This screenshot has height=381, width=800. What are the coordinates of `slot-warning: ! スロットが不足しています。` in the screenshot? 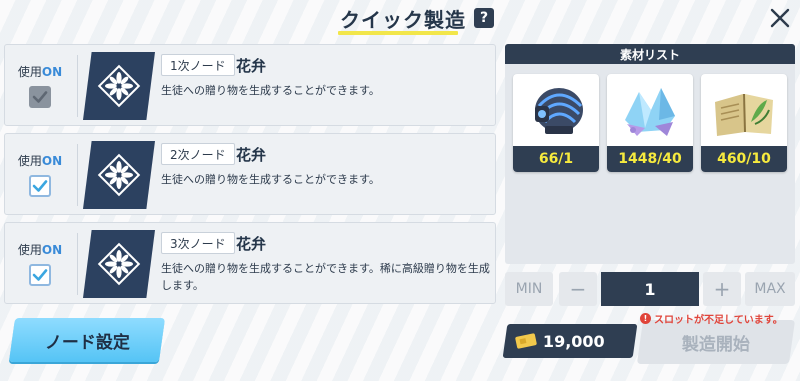 It's located at (711, 318).